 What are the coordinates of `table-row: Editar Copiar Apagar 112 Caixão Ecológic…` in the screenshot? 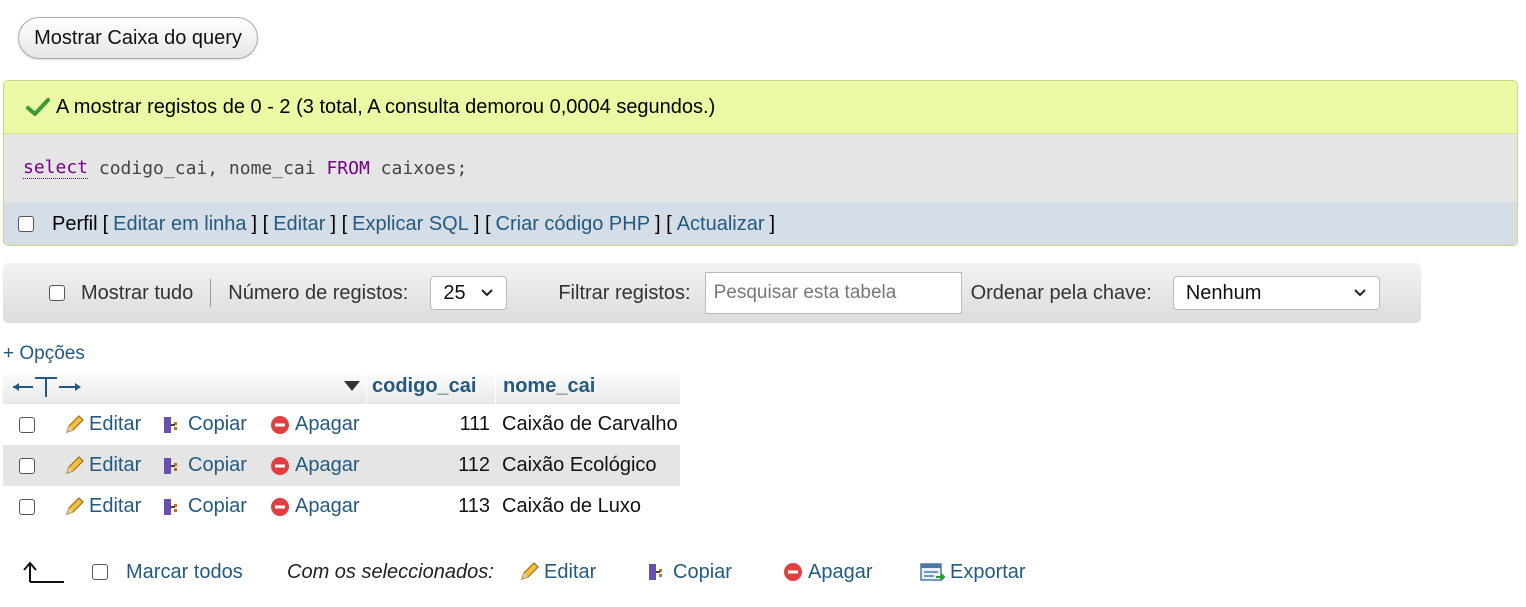 It's located at (341, 465).